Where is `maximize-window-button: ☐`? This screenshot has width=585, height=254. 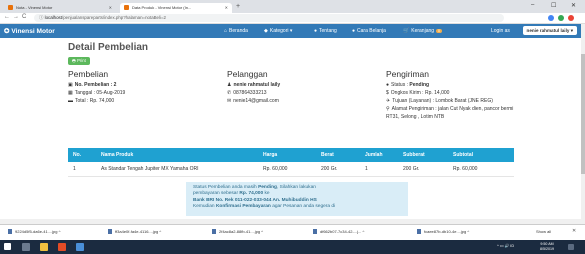 maximize-window-button: ☐ is located at coordinates (553, 5).